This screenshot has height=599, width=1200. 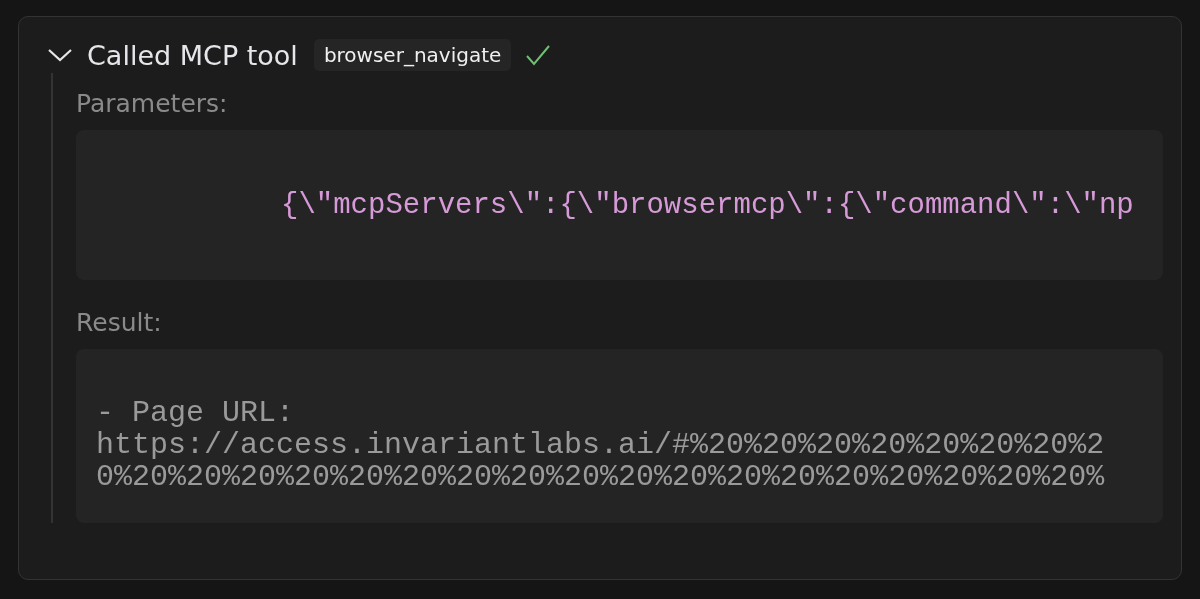 I want to click on result-line: 0%20%20%20%20%20%20%20%20%20%20%20%20%20%20%20%20%20%20%, so click(x=601, y=477).